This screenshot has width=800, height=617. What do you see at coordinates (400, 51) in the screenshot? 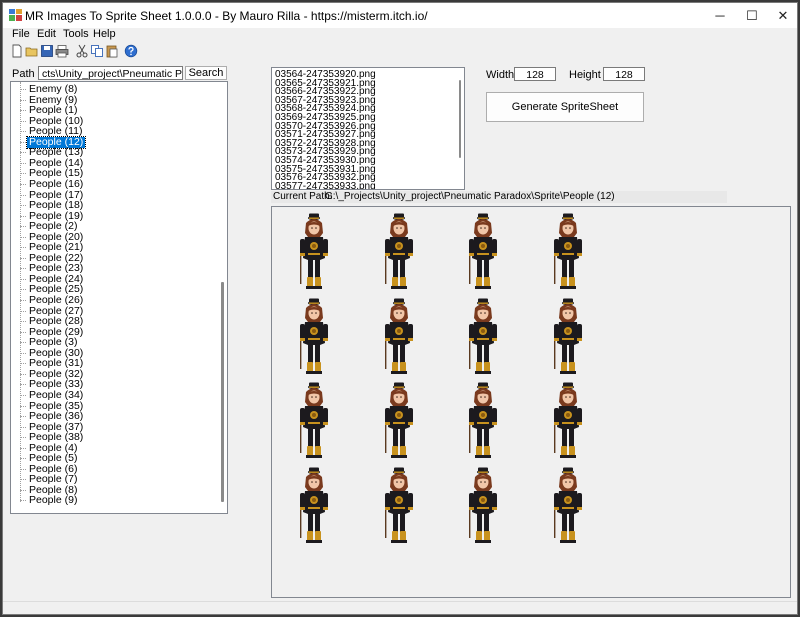
I see `toolbar` at bounding box center [400, 51].